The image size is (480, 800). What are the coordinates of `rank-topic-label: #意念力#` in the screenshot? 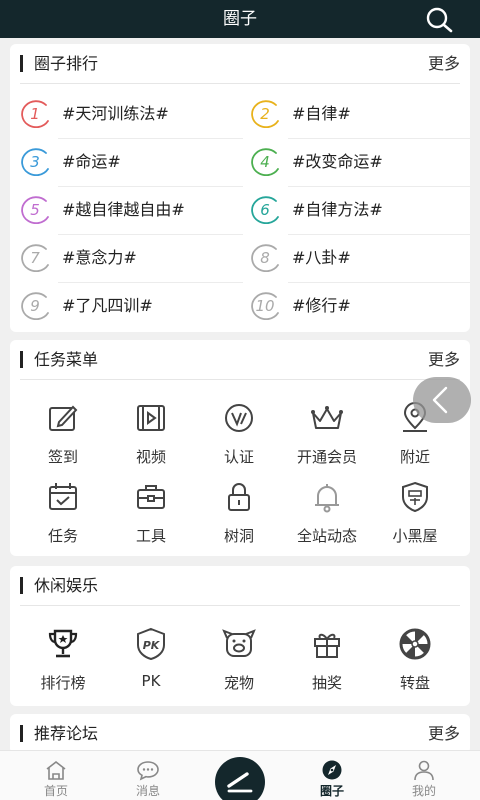 It's located at (99, 257).